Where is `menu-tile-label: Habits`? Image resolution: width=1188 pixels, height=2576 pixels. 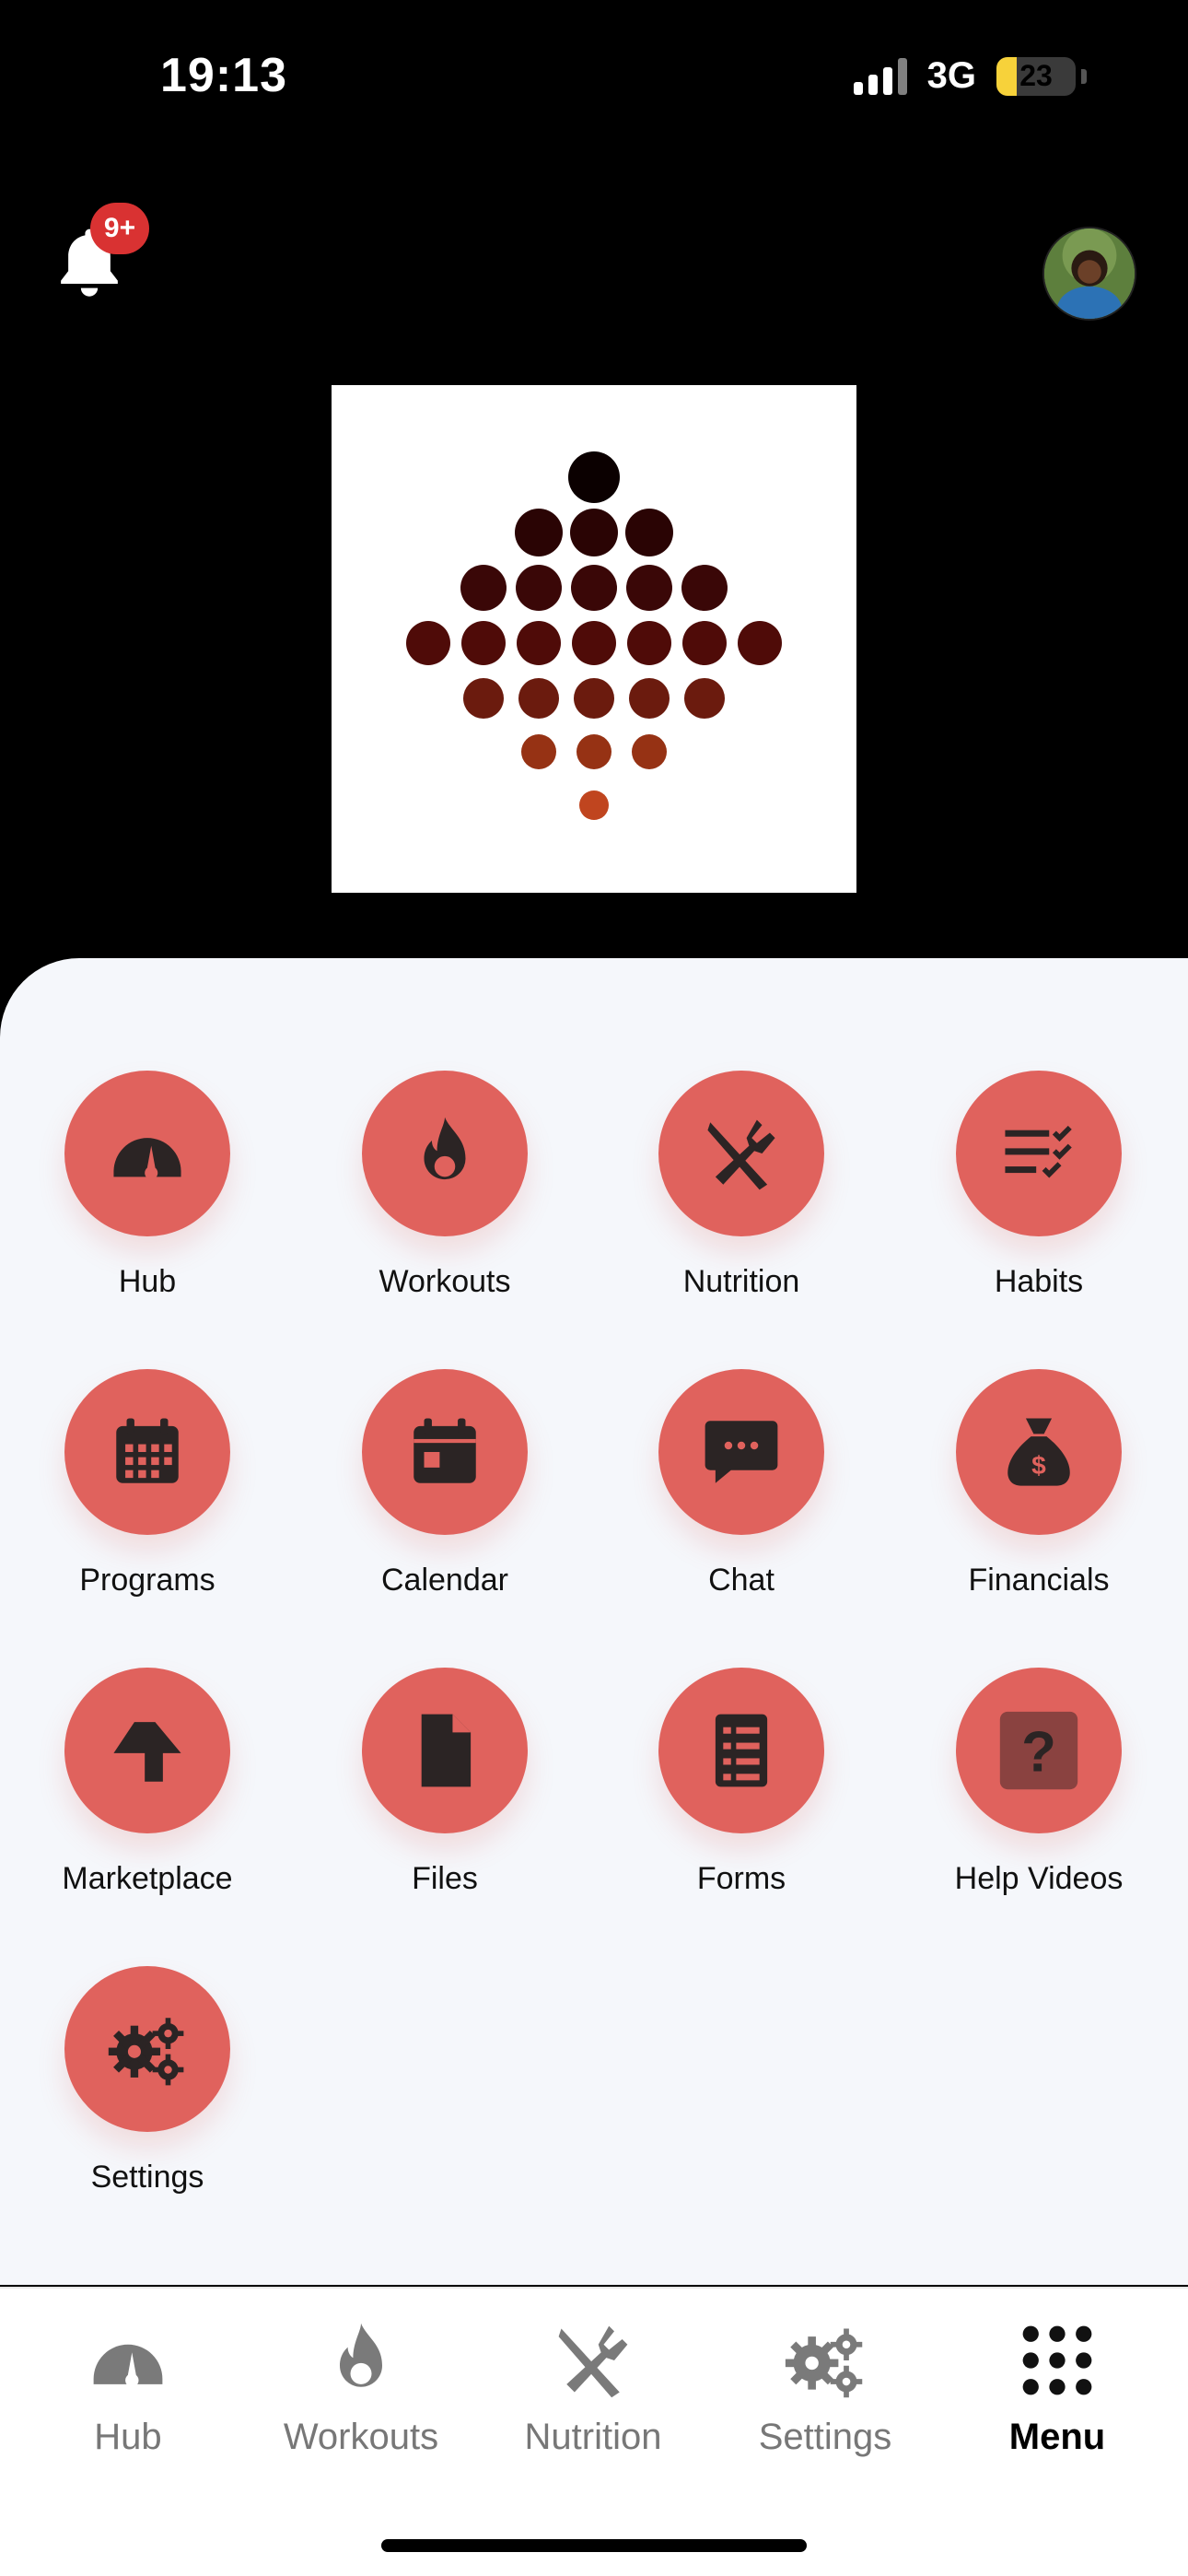 menu-tile-label: Habits is located at coordinates (1039, 1281).